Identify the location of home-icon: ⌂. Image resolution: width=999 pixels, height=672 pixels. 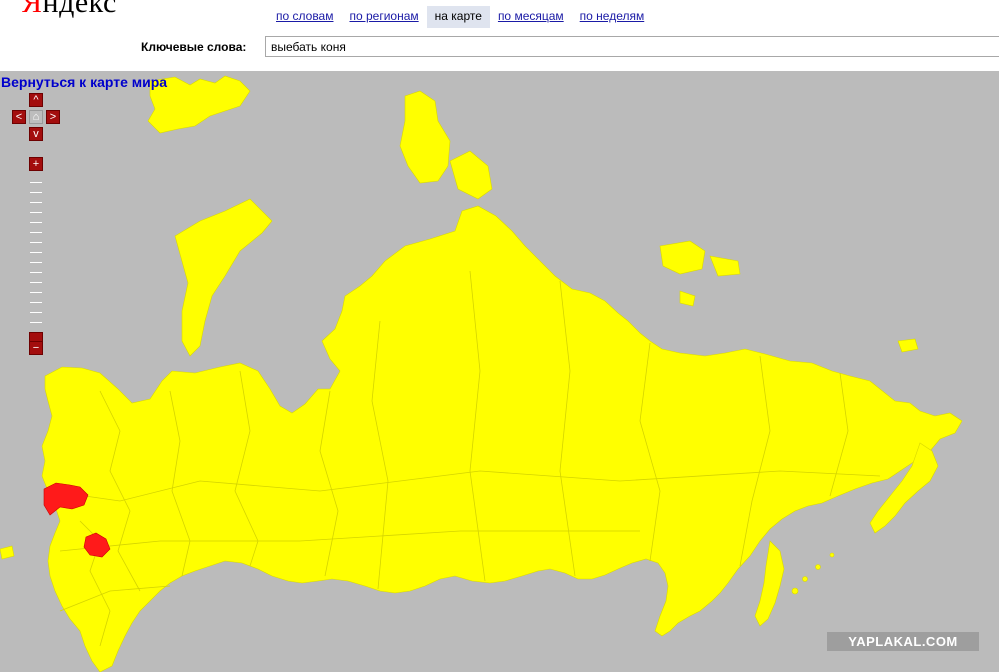
(36, 117).